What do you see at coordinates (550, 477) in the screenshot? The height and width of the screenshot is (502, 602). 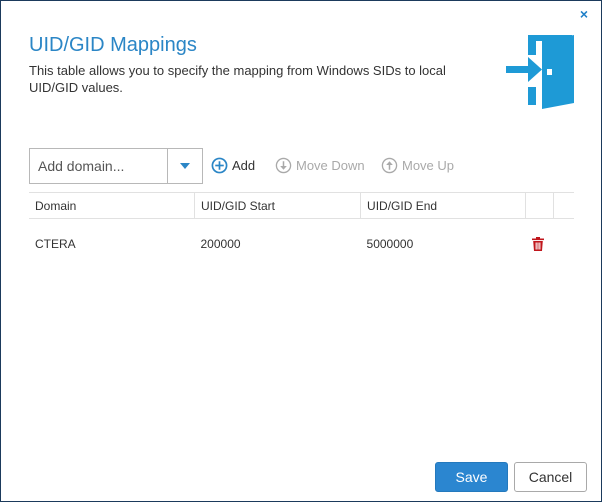 I see `cancel-button: Cancel` at bounding box center [550, 477].